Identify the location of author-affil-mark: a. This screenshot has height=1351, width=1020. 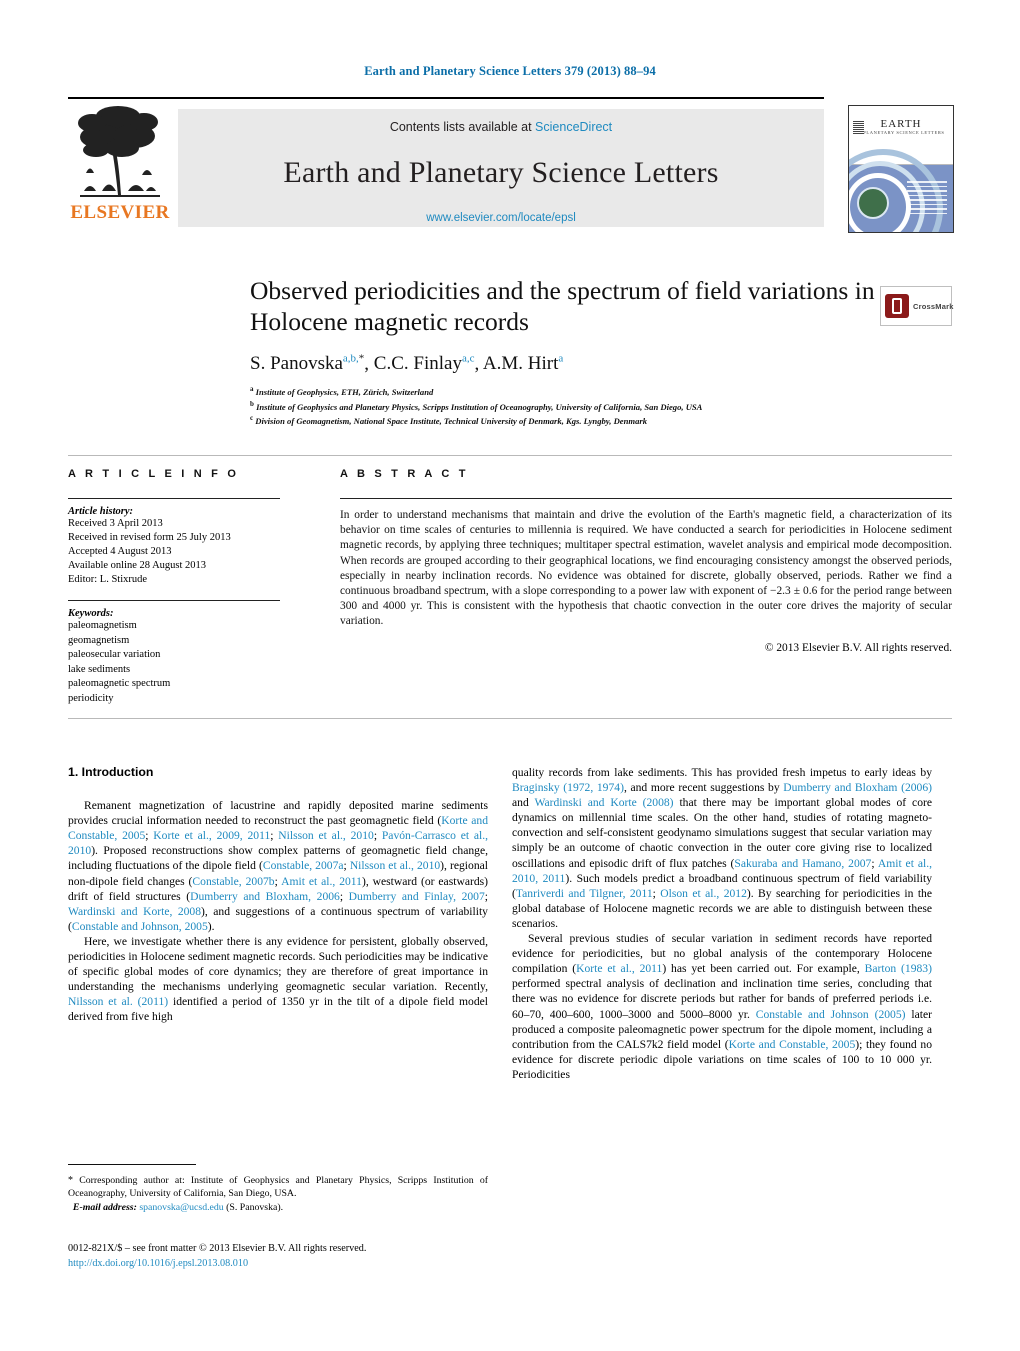
(561, 359).